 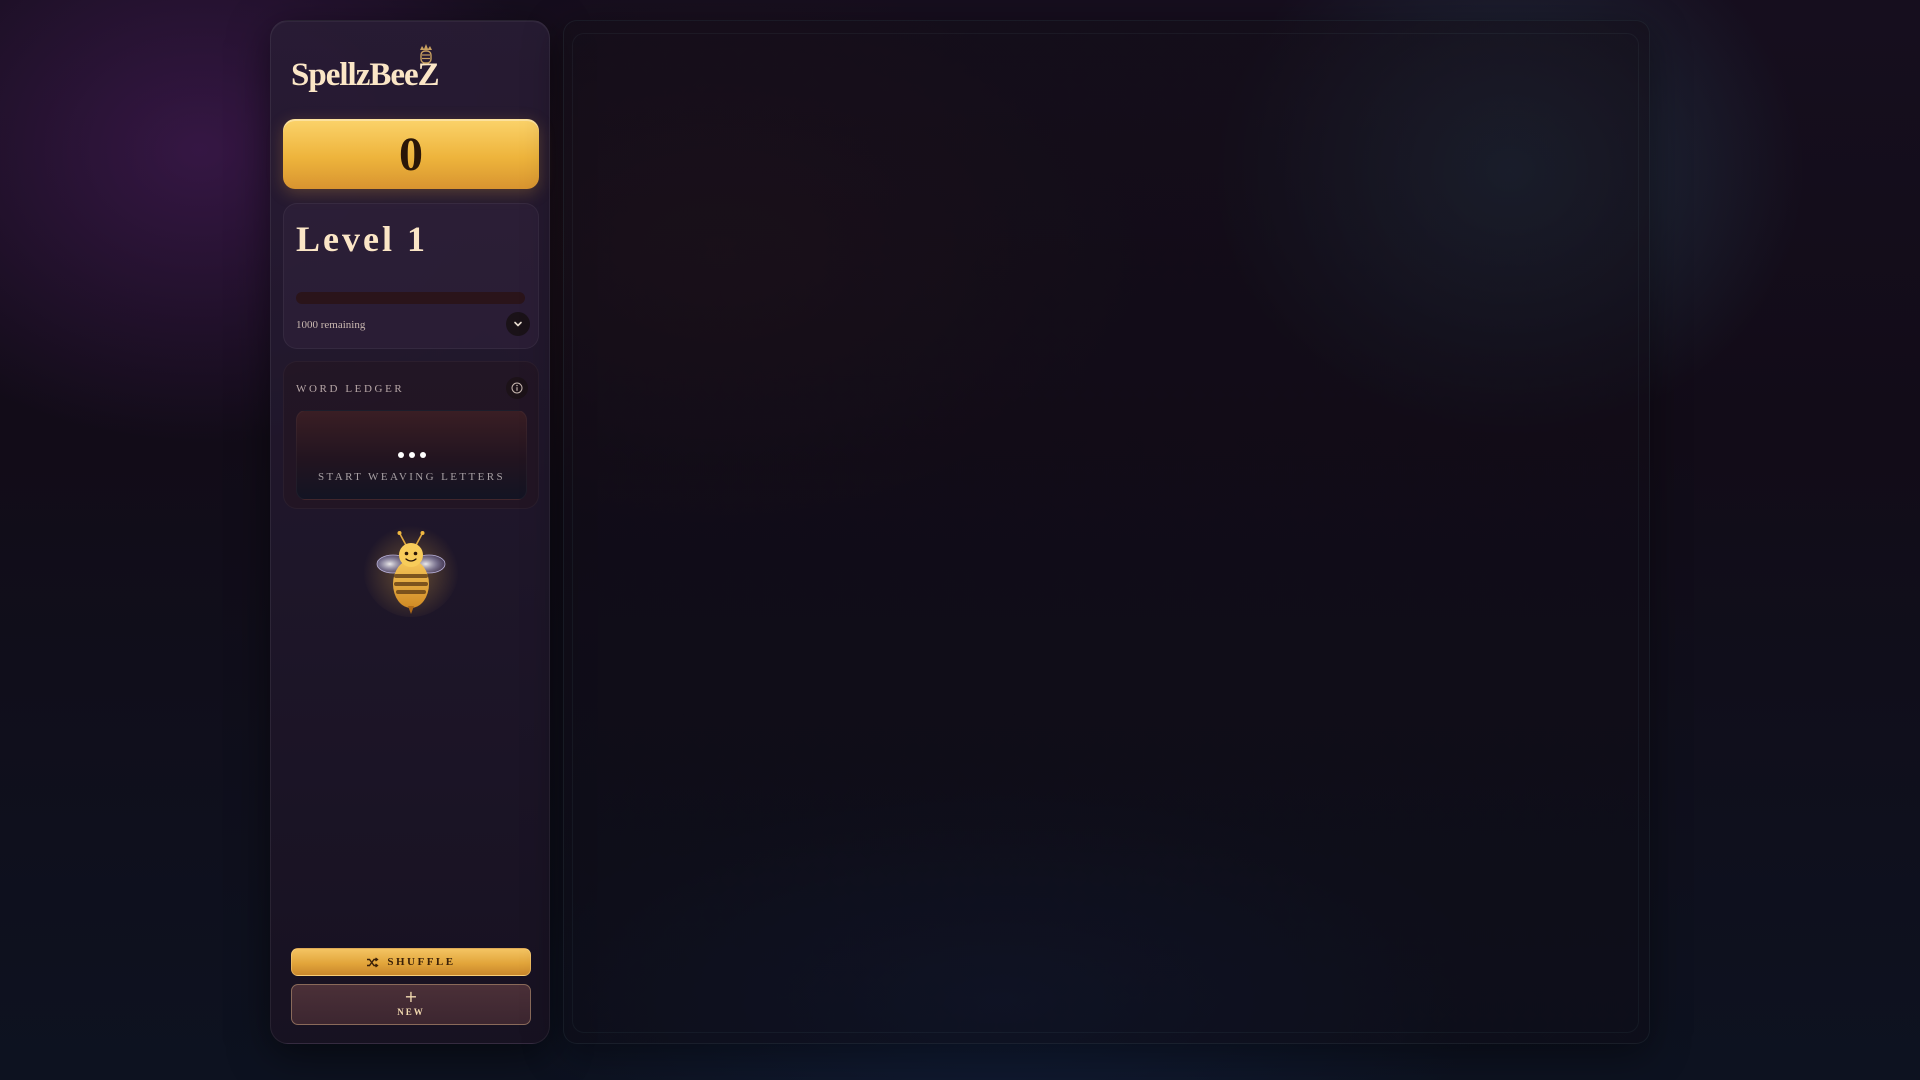 I want to click on level-card: Level 1 1000 remaining, so click(x=411, y=276).